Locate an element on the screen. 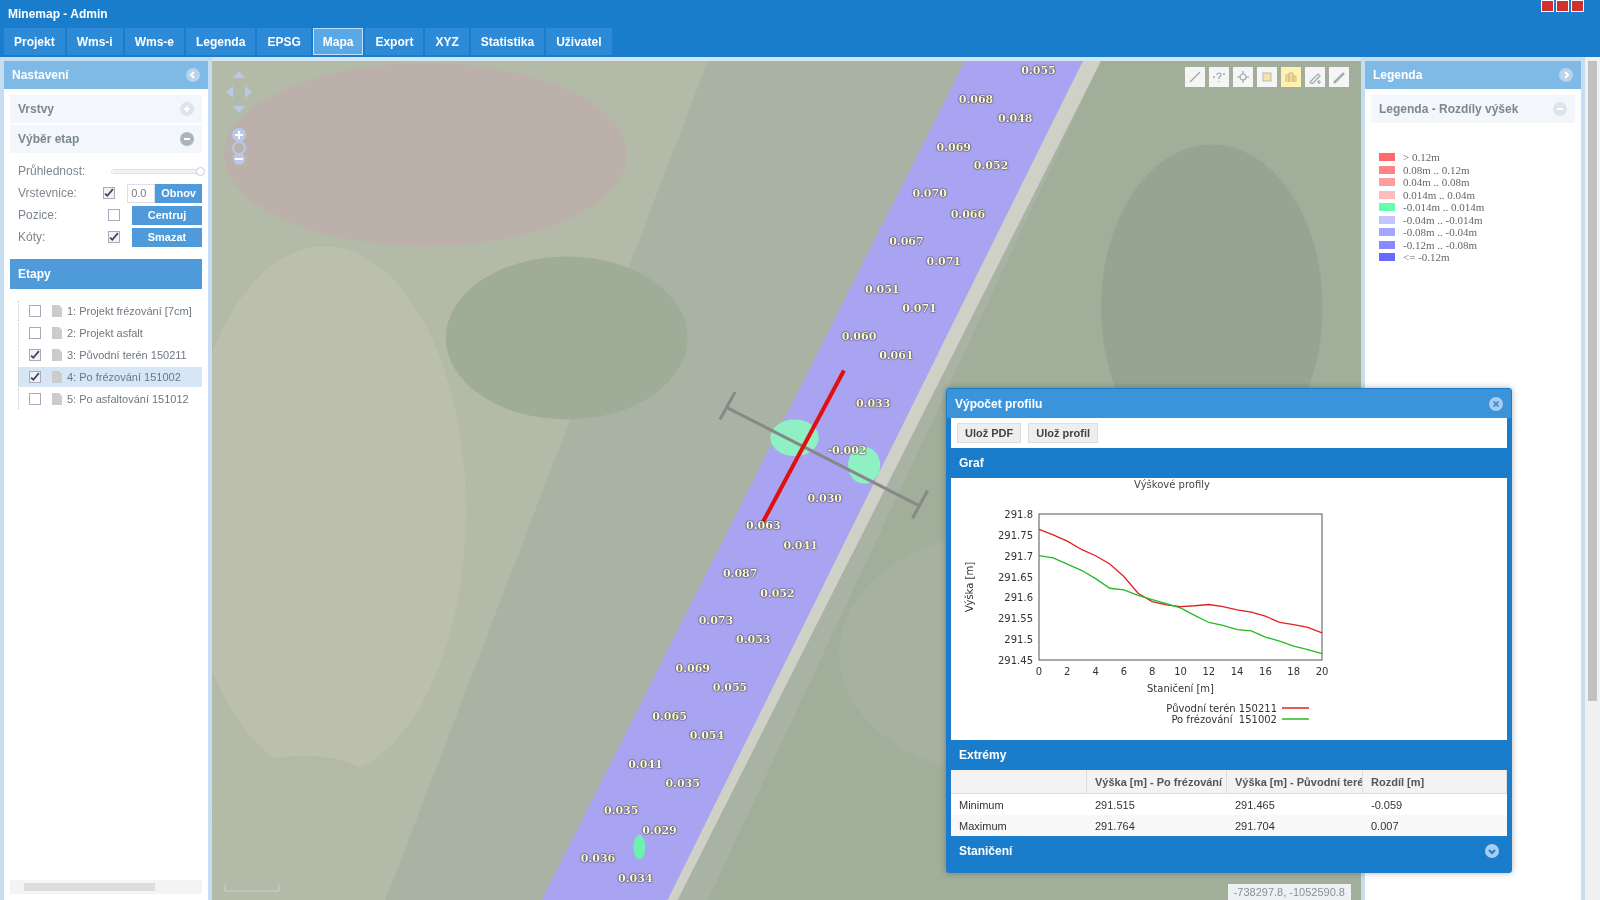  menu-tab: Wms-e is located at coordinates (154, 41).